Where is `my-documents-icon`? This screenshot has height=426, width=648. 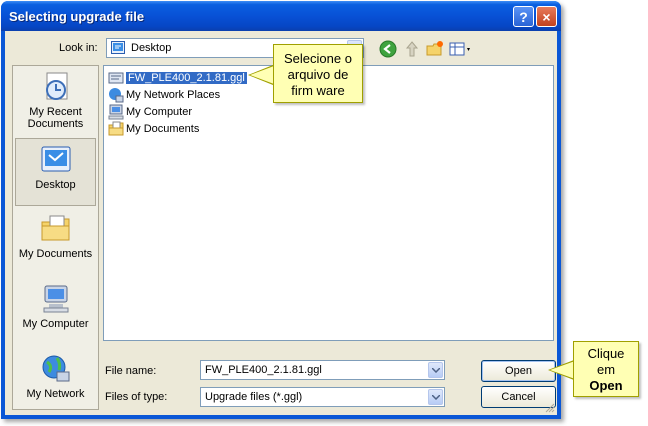 my-documents-icon is located at coordinates (55, 228).